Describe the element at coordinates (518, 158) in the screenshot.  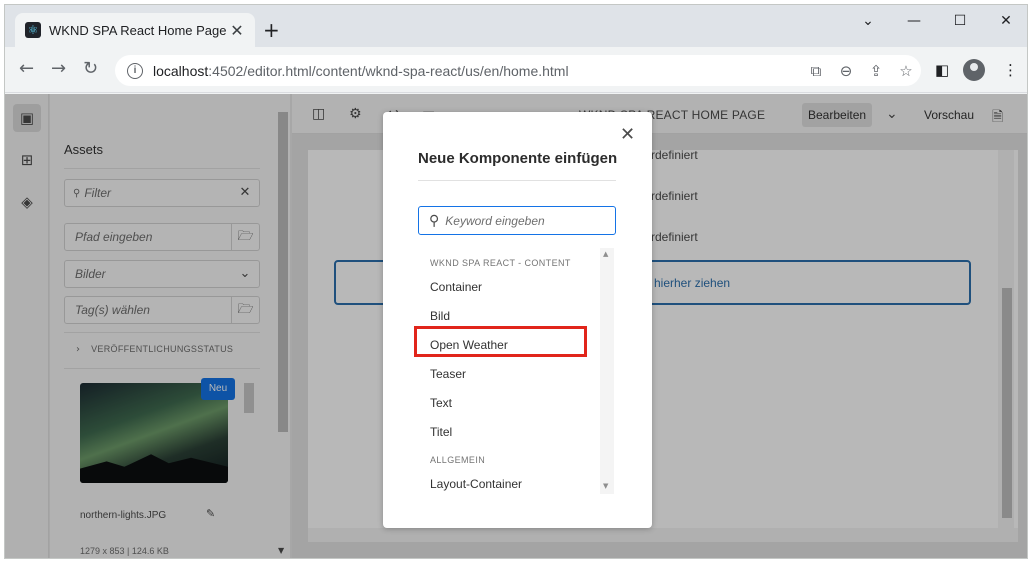
I see `dialog-title: Neue Komponente einfügen` at that location.